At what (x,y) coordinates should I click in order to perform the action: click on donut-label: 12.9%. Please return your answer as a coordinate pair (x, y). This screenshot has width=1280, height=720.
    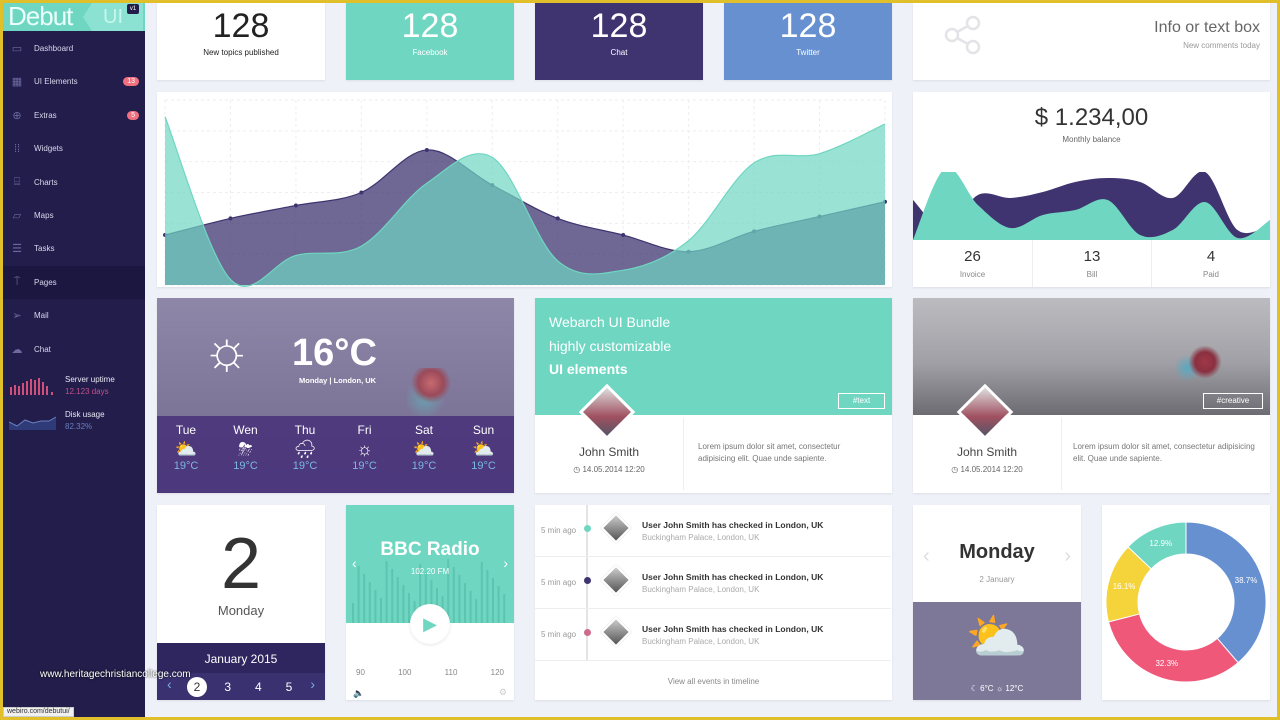
    Looking at the image, I should click on (1160, 543).